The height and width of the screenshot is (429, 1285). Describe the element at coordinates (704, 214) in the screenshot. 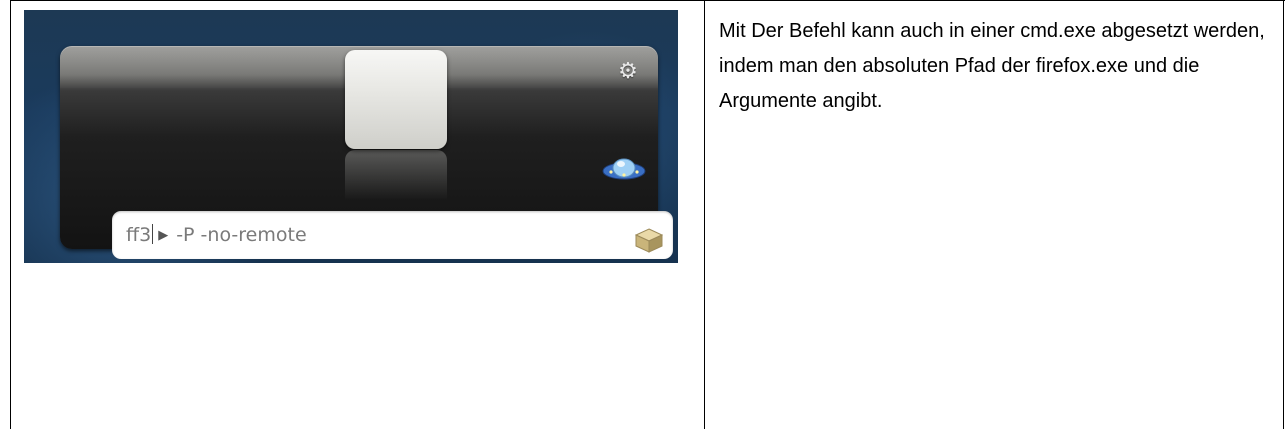

I see `table-column-divider` at that location.